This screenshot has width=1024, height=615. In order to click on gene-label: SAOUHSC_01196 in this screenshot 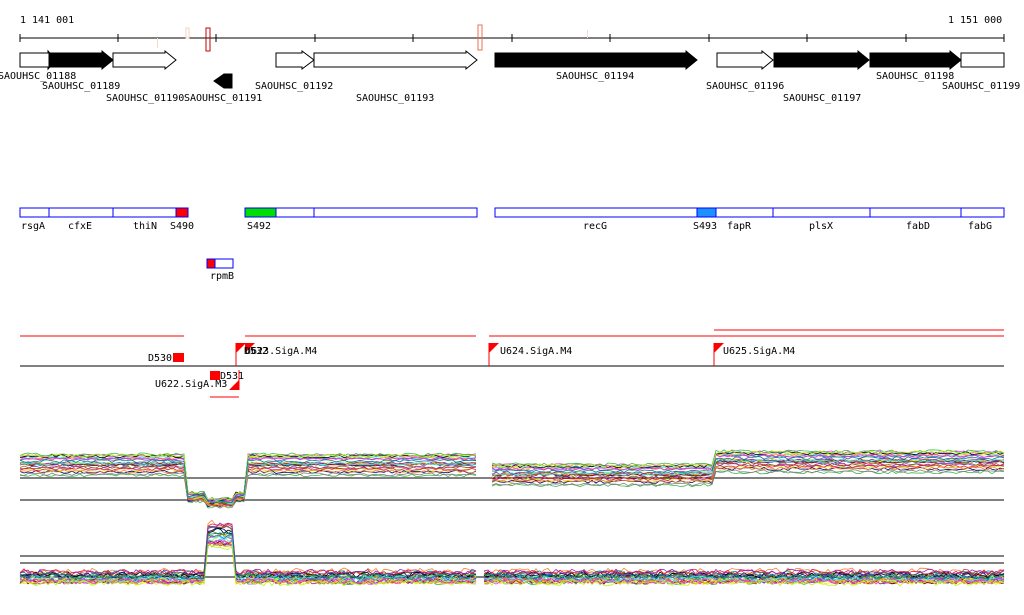, I will do `click(745, 86)`.